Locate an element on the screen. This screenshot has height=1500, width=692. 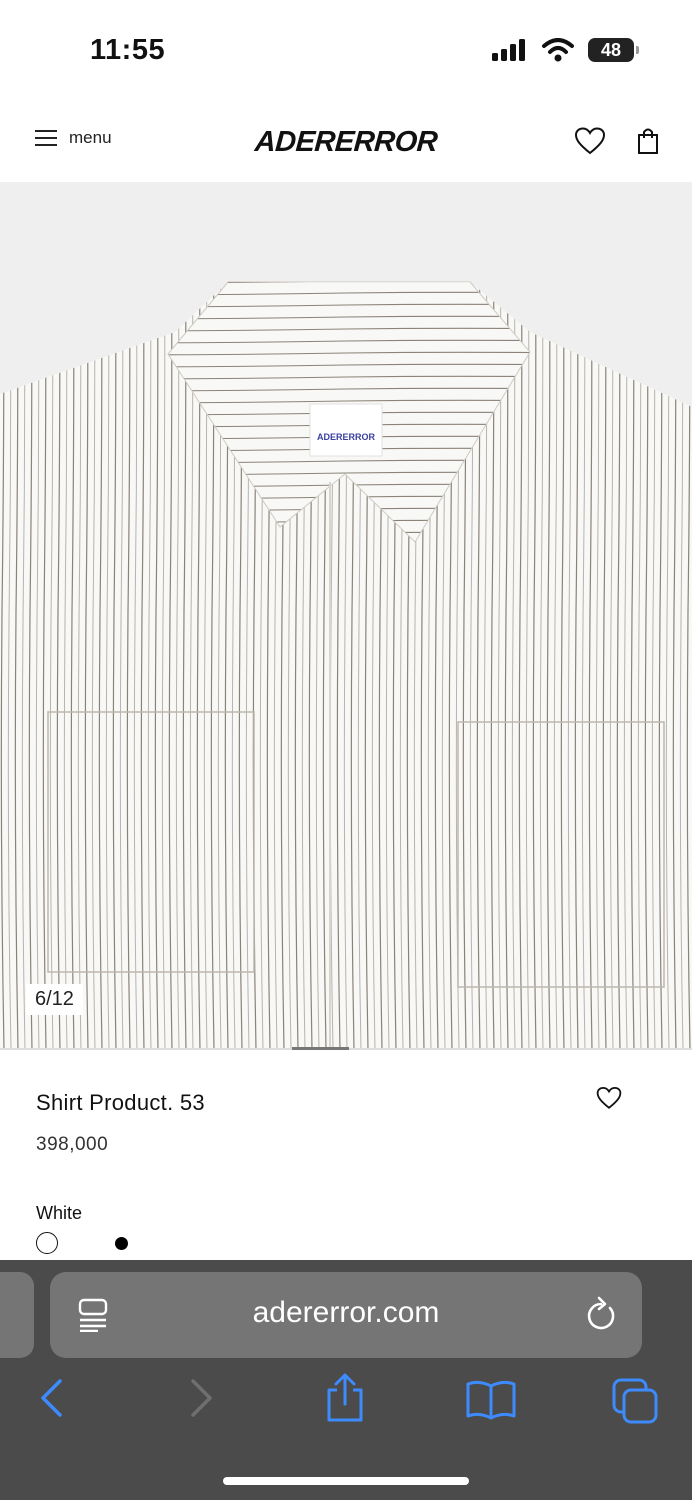
status-icons: 48 is located at coordinates (565, 50).